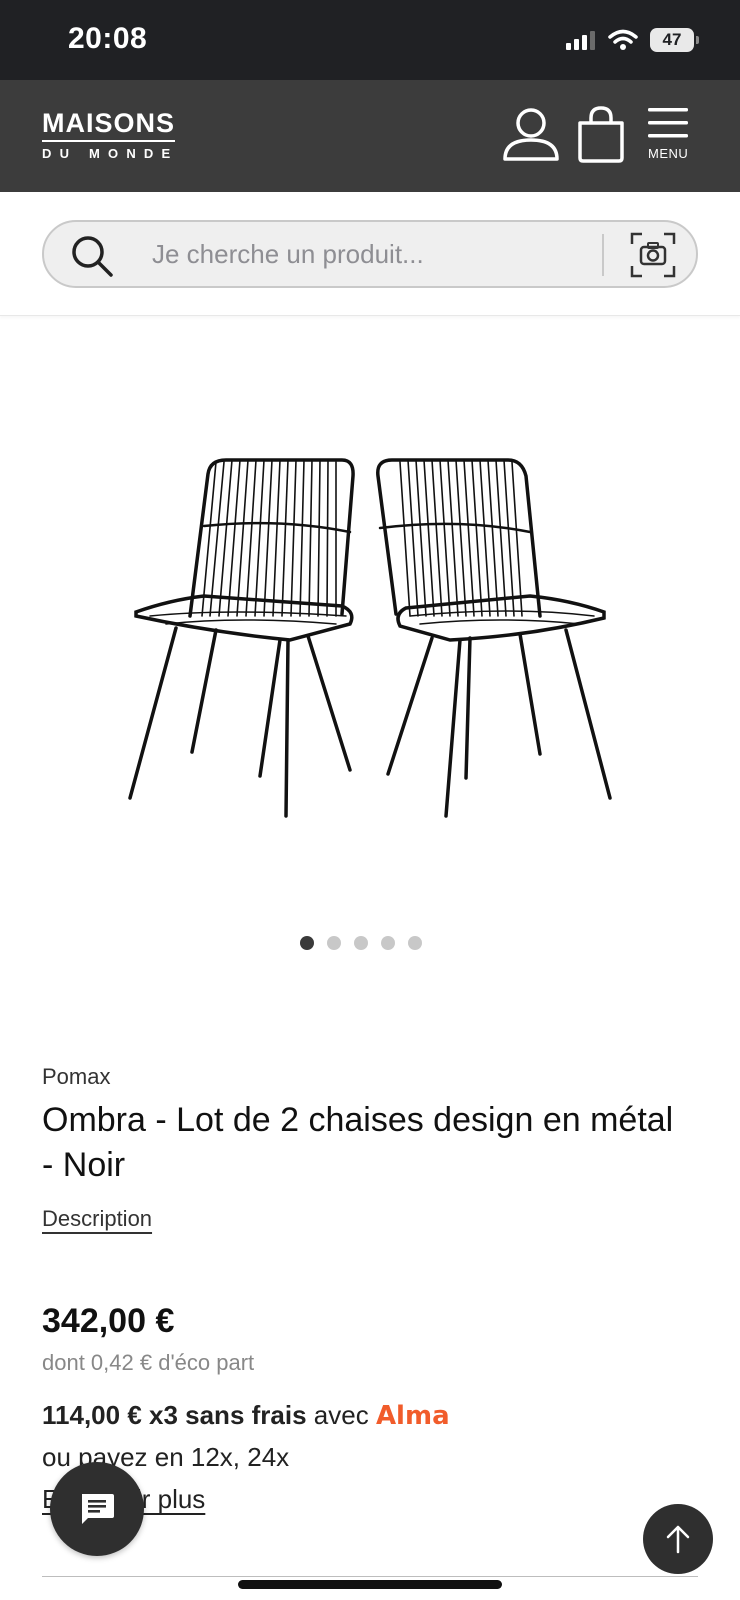 This screenshot has width=740, height=1600. What do you see at coordinates (109, 126) in the screenshot?
I see `logo-top-text: MAISONS` at bounding box center [109, 126].